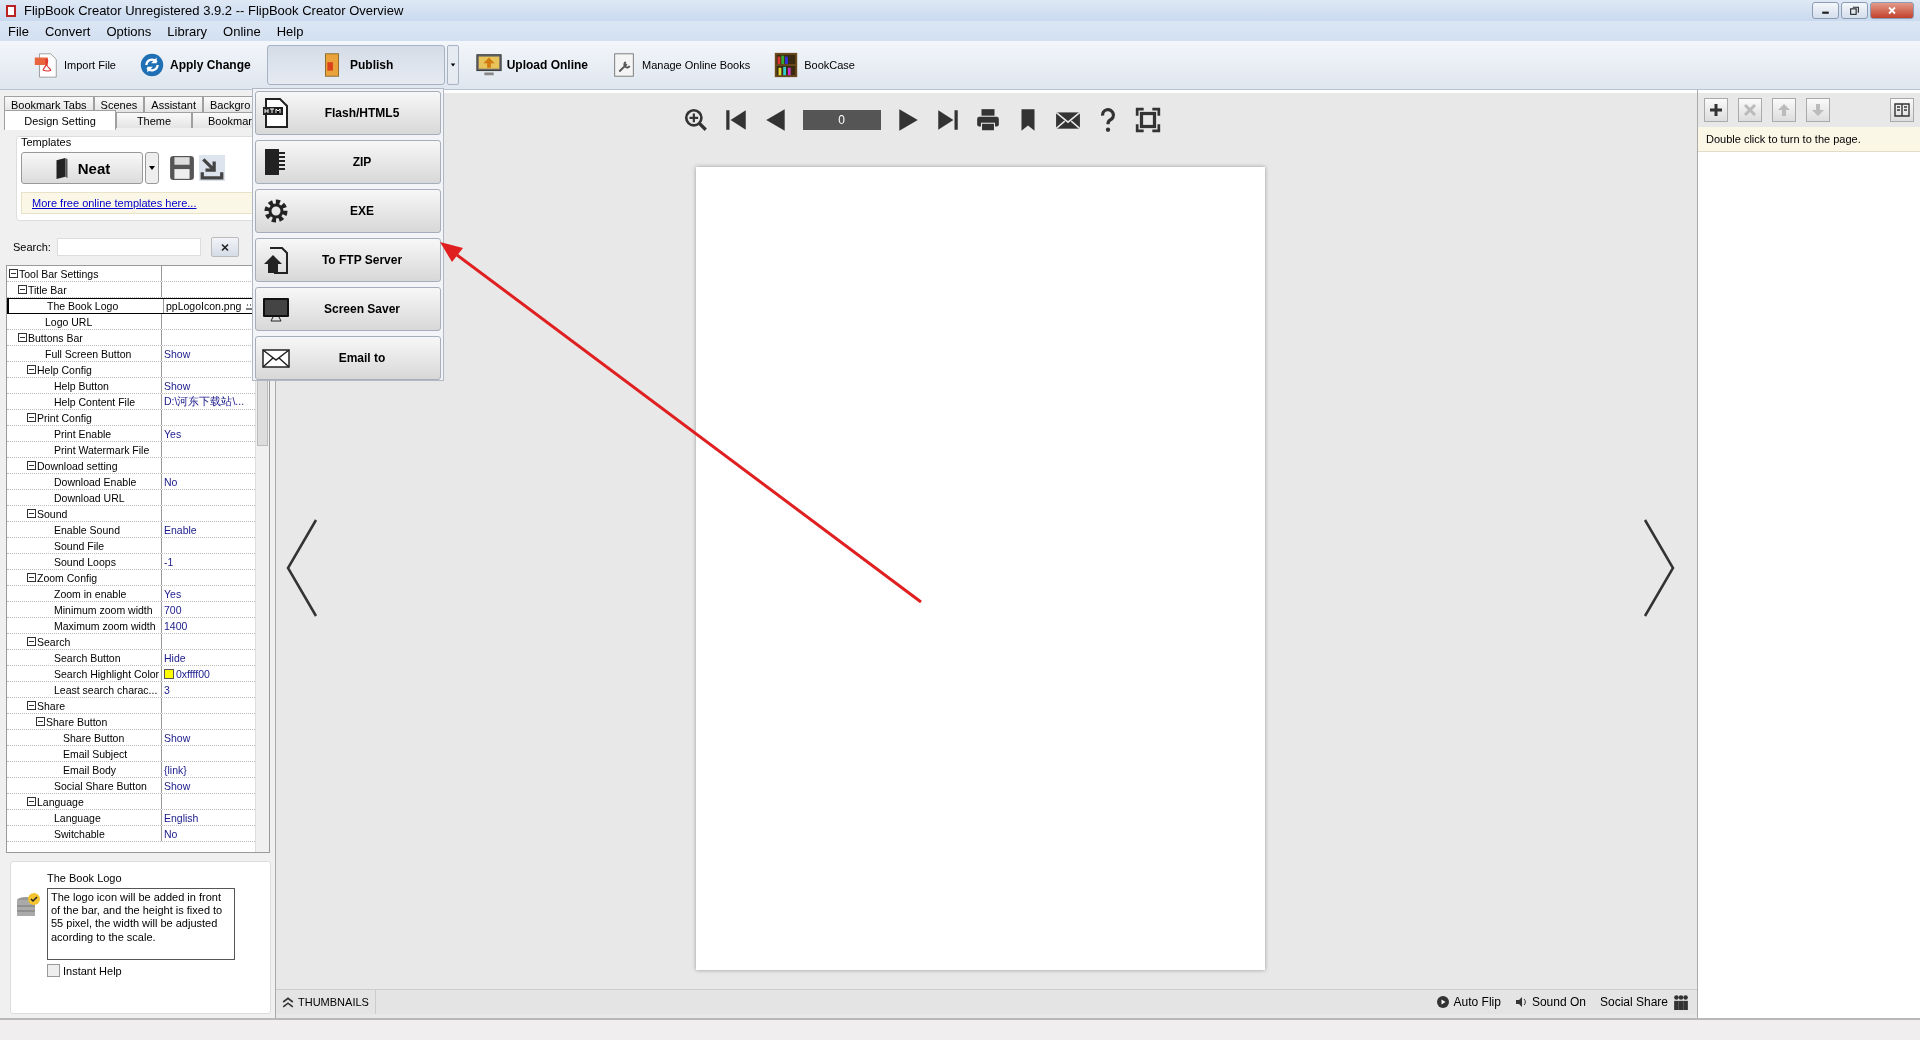 The image size is (1920, 1040). What do you see at coordinates (182, 168) in the screenshot?
I see `save-icon` at bounding box center [182, 168].